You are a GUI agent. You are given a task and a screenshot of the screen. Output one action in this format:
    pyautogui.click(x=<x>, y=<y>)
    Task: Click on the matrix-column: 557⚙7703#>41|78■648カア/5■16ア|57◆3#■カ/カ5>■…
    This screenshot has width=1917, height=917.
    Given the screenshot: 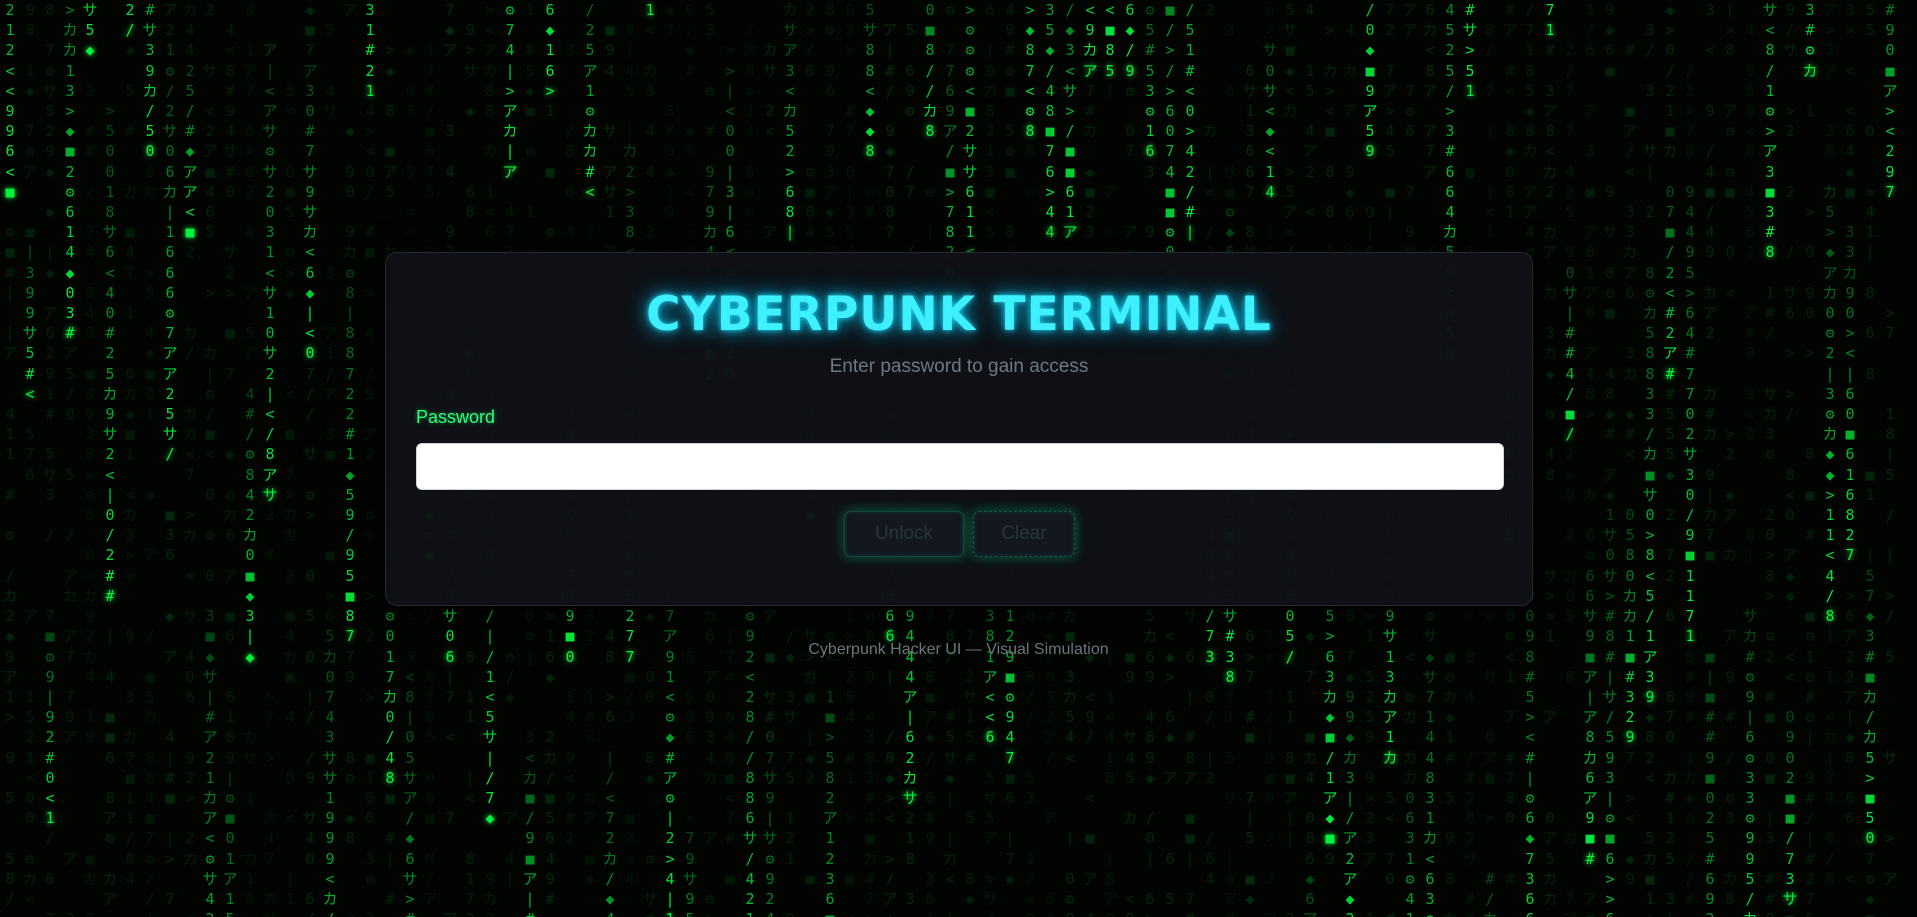 What is the action you would take?
    pyautogui.click(x=1870, y=458)
    